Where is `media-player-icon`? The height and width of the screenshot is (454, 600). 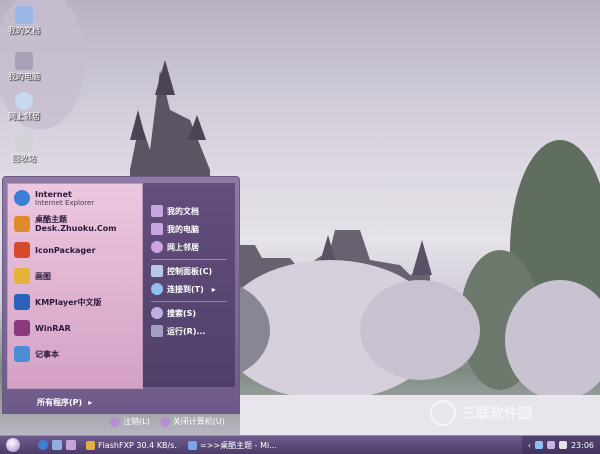 media-player-icon is located at coordinates (71, 445).